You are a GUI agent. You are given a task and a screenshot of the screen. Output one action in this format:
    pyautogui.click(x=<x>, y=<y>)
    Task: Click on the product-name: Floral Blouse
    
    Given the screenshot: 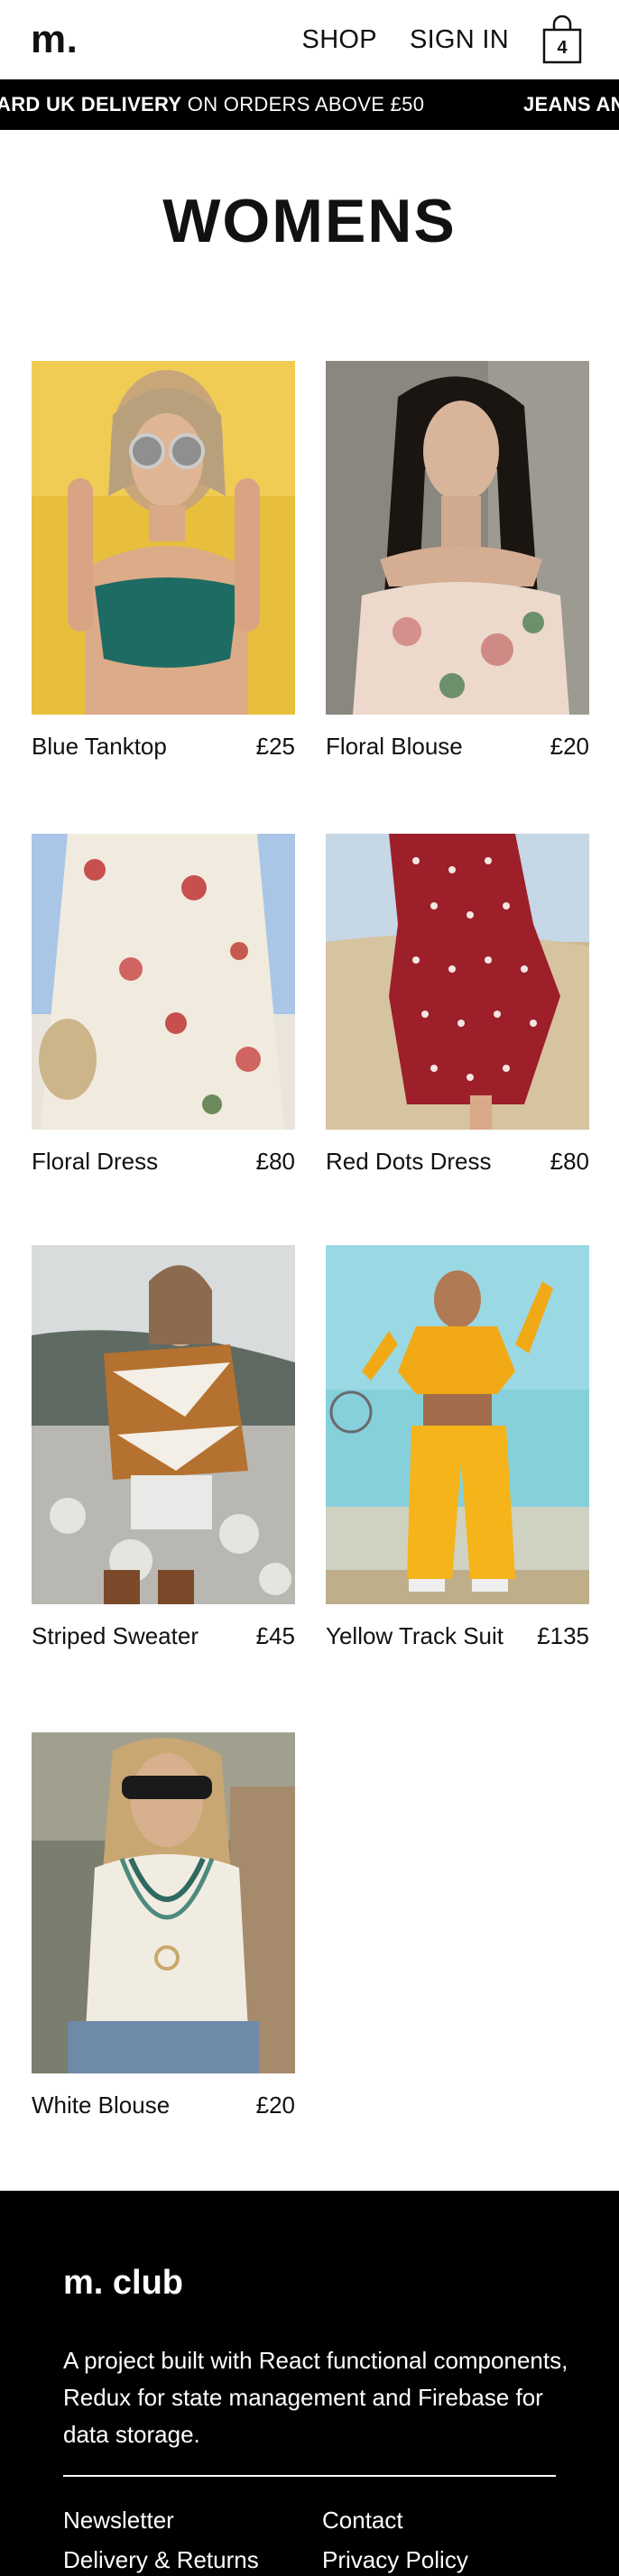 What is the action you would take?
    pyautogui.click(x=395, y=746)
    